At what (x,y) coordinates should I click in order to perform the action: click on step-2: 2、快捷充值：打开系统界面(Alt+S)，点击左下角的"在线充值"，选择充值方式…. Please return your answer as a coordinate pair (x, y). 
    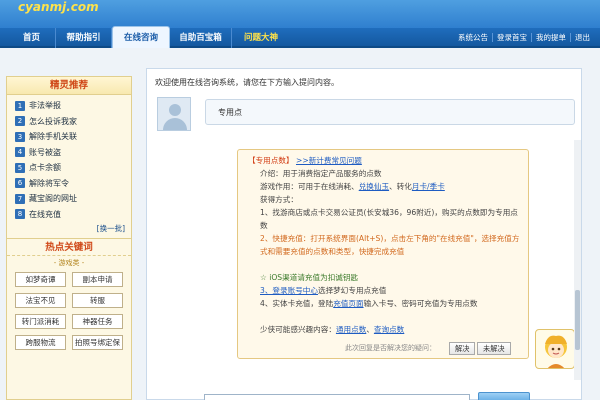
    Looking at the image, I should click on (390, 245).